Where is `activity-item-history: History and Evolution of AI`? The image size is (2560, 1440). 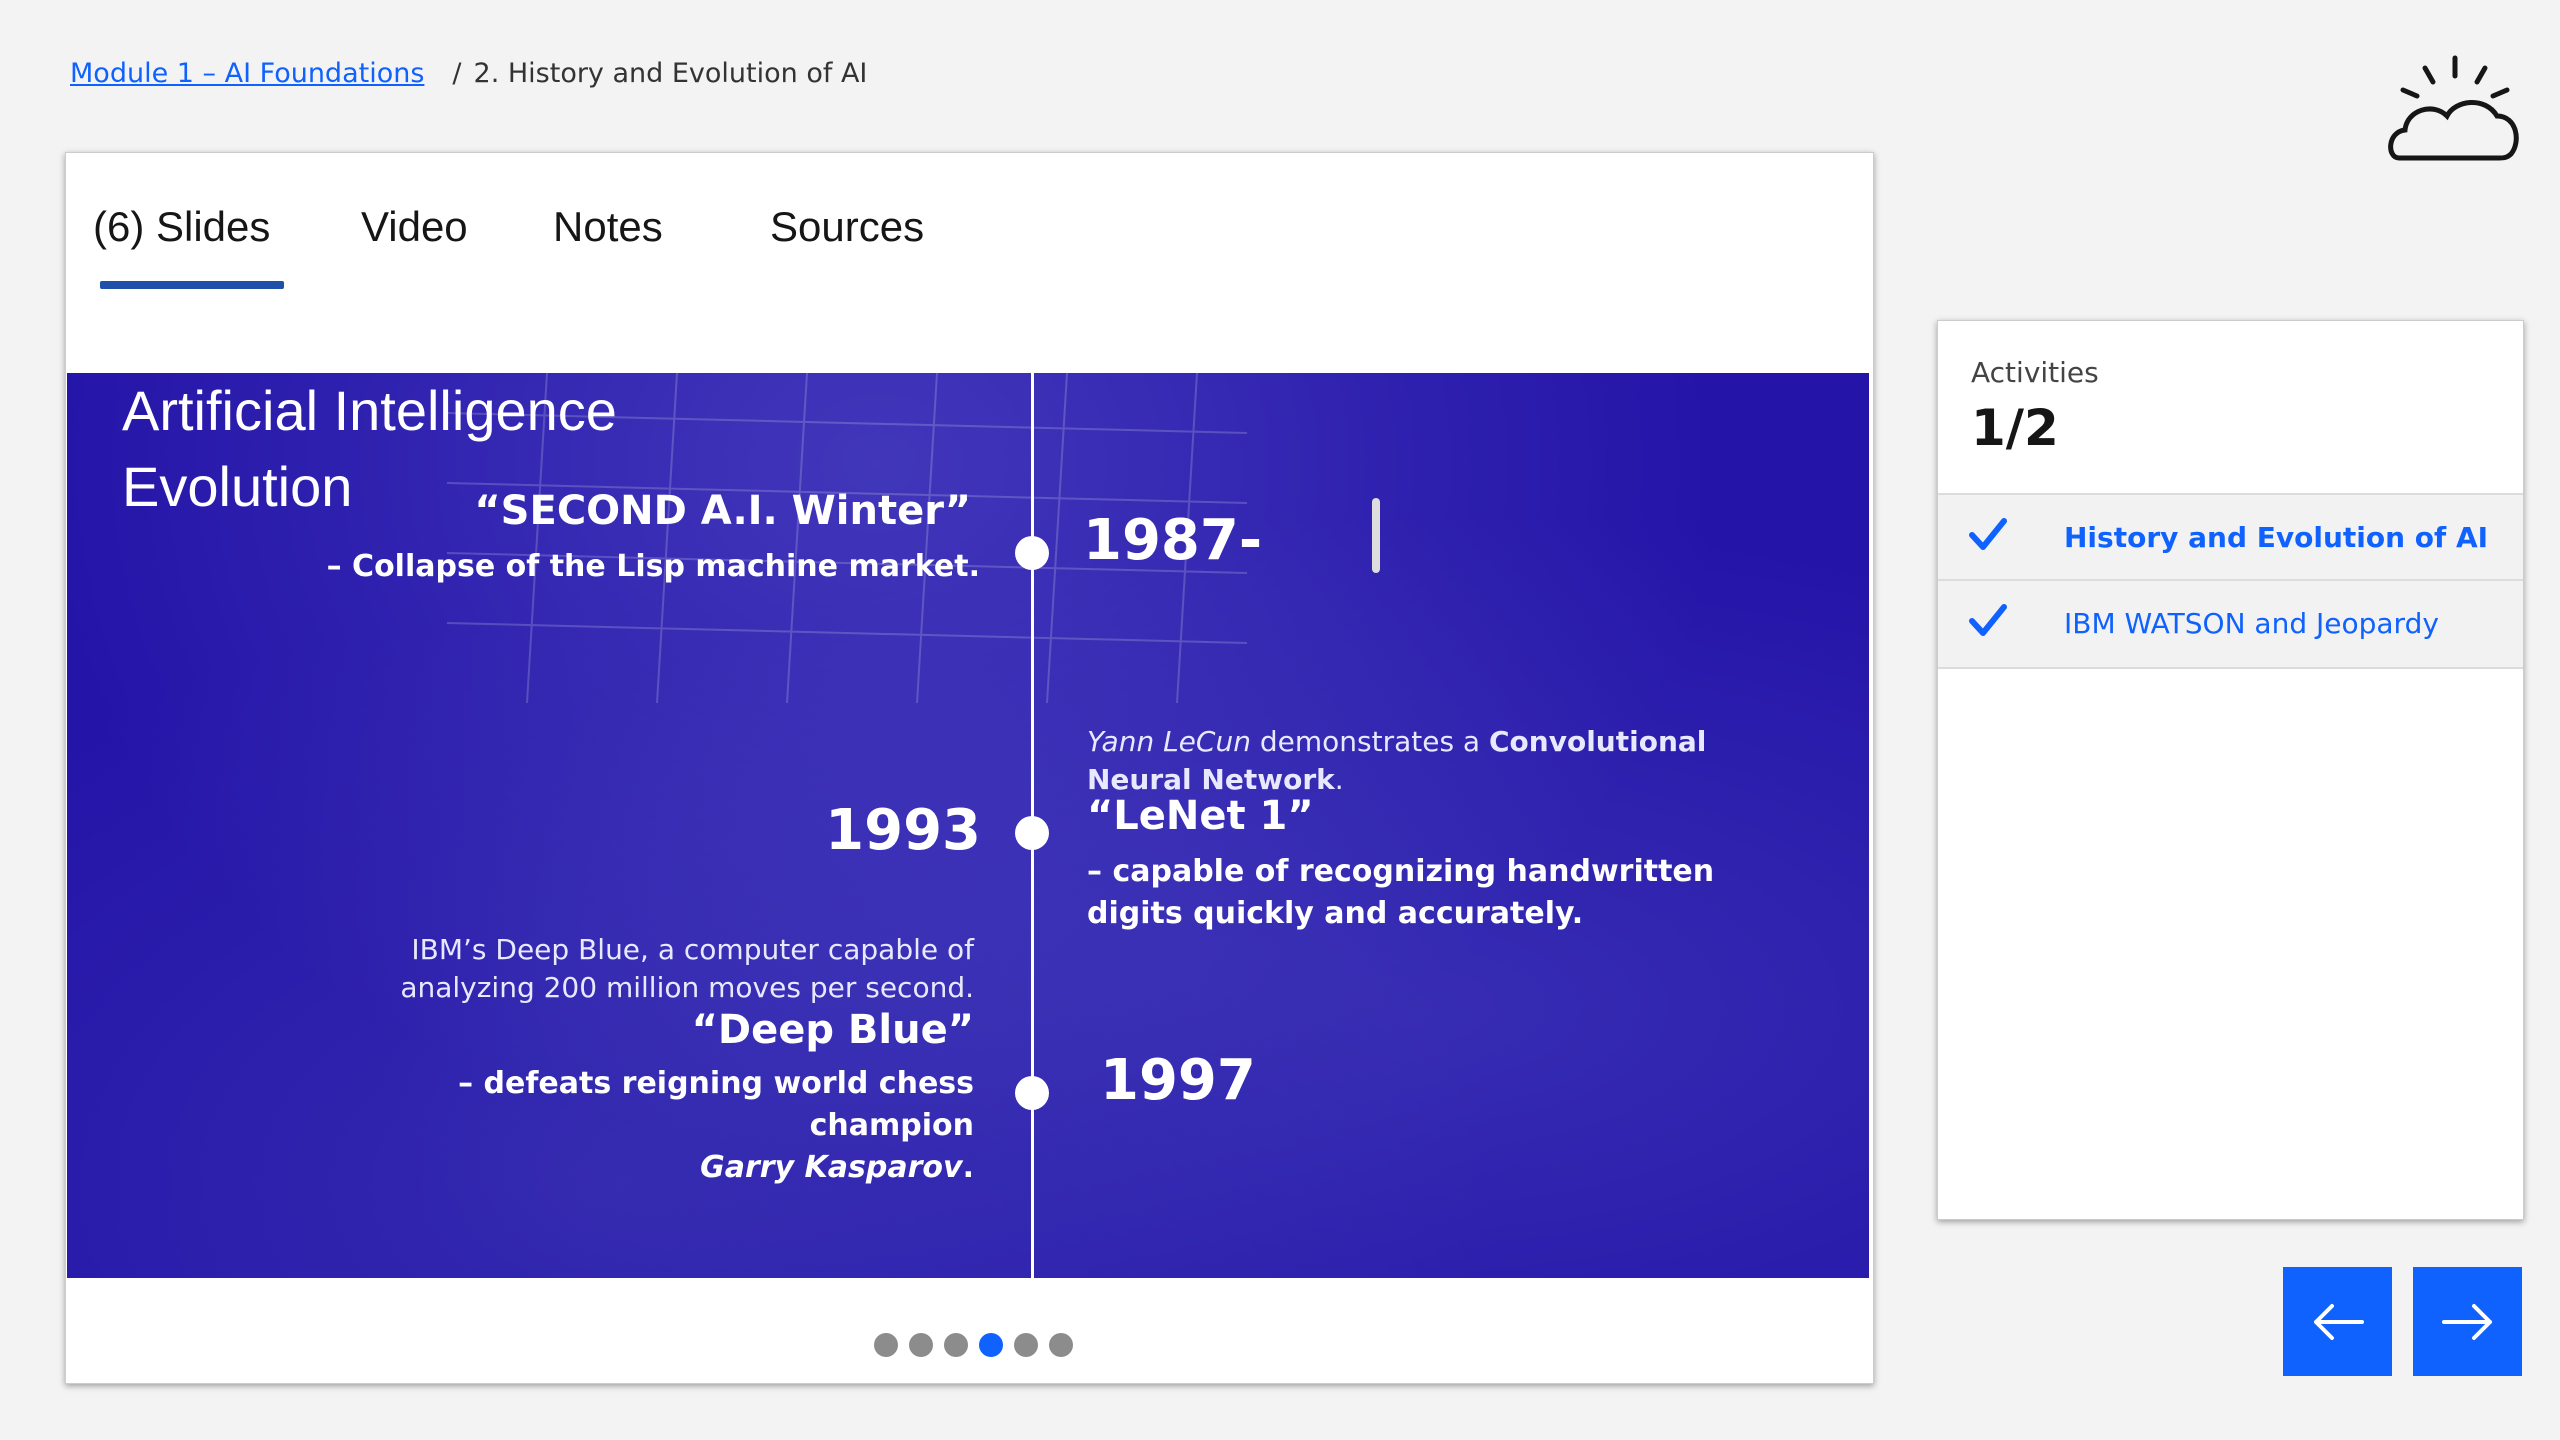
activity-item-history: History and Evolution of AI is located at coordinates (2230, 537).